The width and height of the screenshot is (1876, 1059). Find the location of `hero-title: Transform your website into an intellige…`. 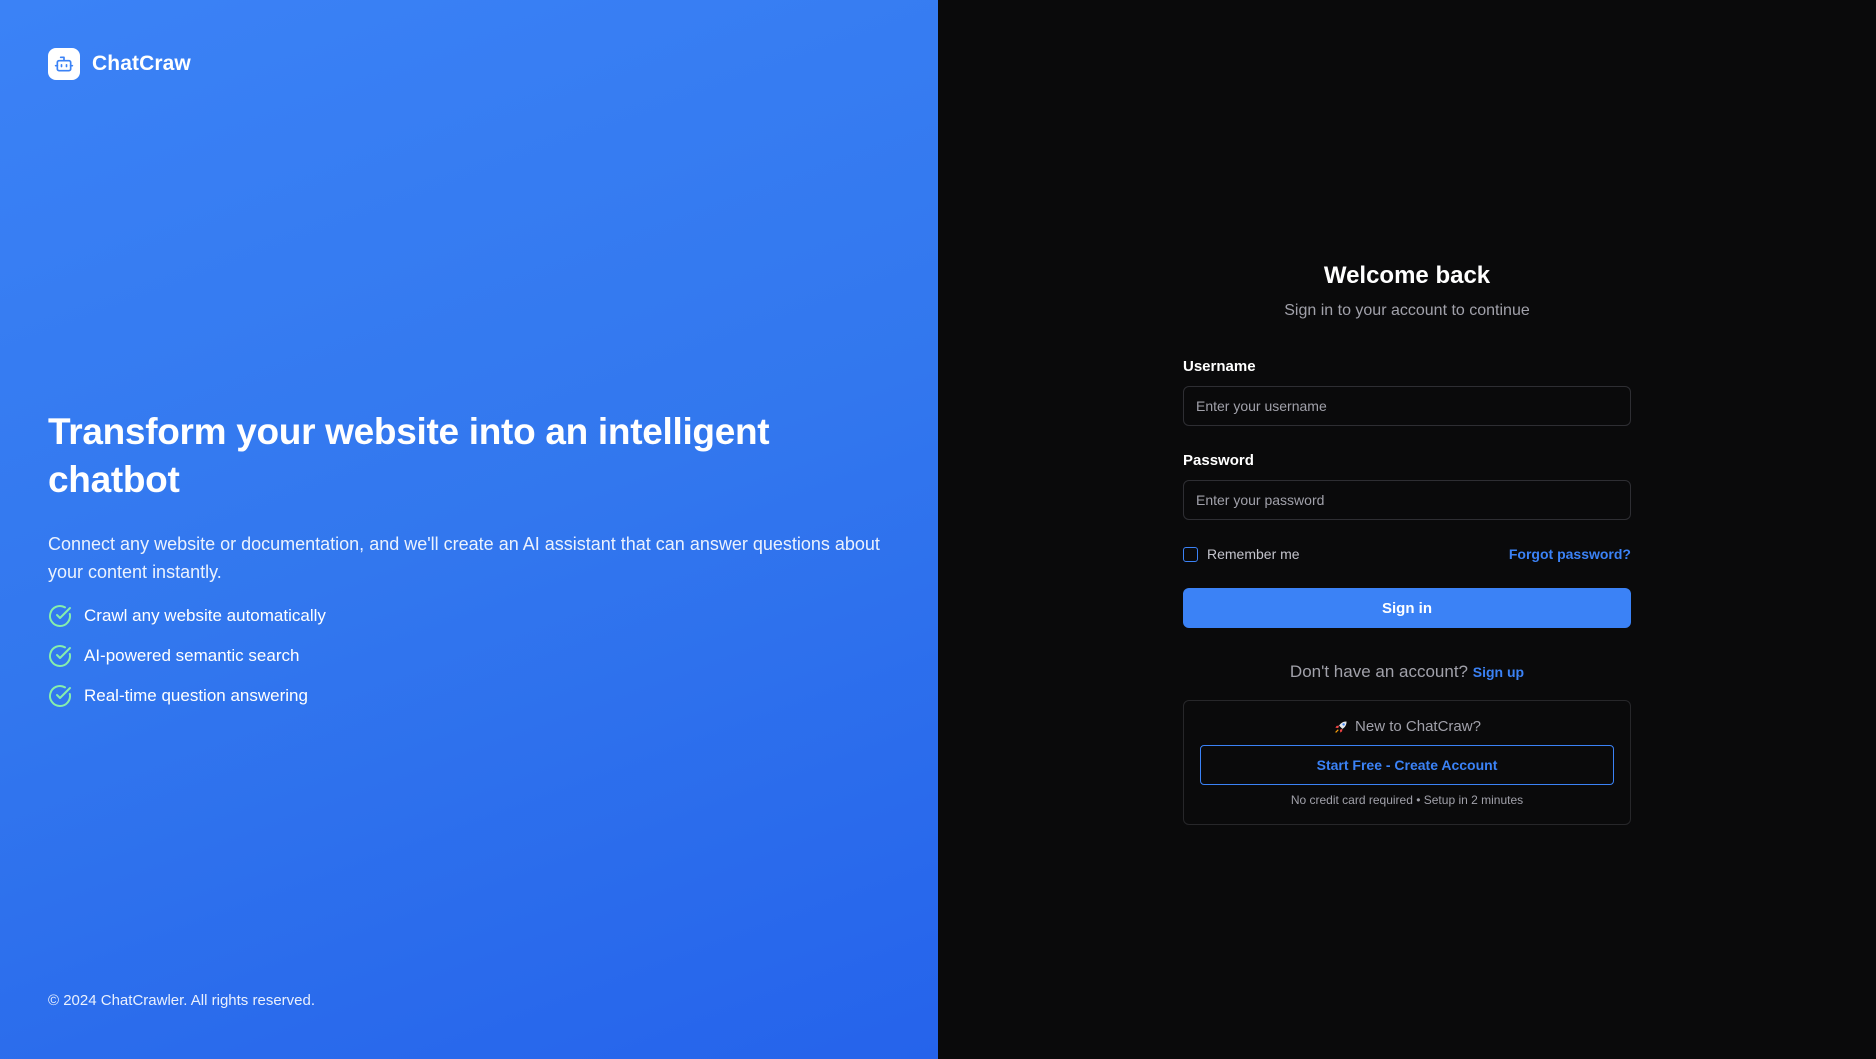

hero-title: Transform your website into an intellige… is located at coordinates (409, 455).